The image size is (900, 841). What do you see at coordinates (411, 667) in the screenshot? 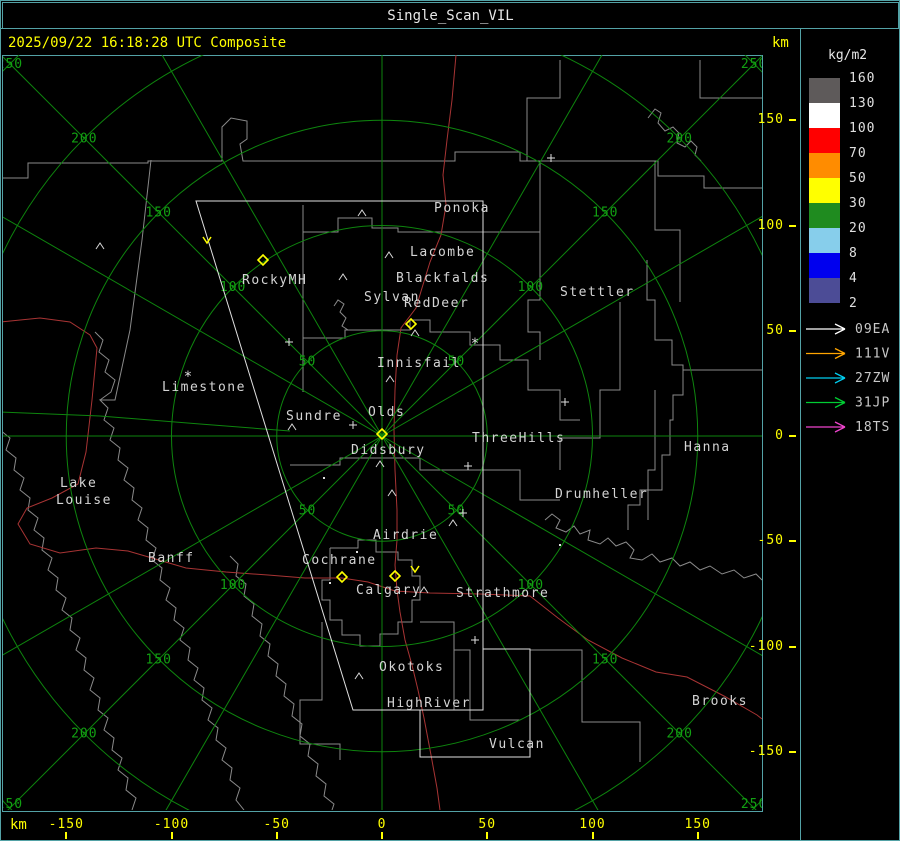
I see `city-label-okotoks: Okotoks` at bounding box center [411, 667].